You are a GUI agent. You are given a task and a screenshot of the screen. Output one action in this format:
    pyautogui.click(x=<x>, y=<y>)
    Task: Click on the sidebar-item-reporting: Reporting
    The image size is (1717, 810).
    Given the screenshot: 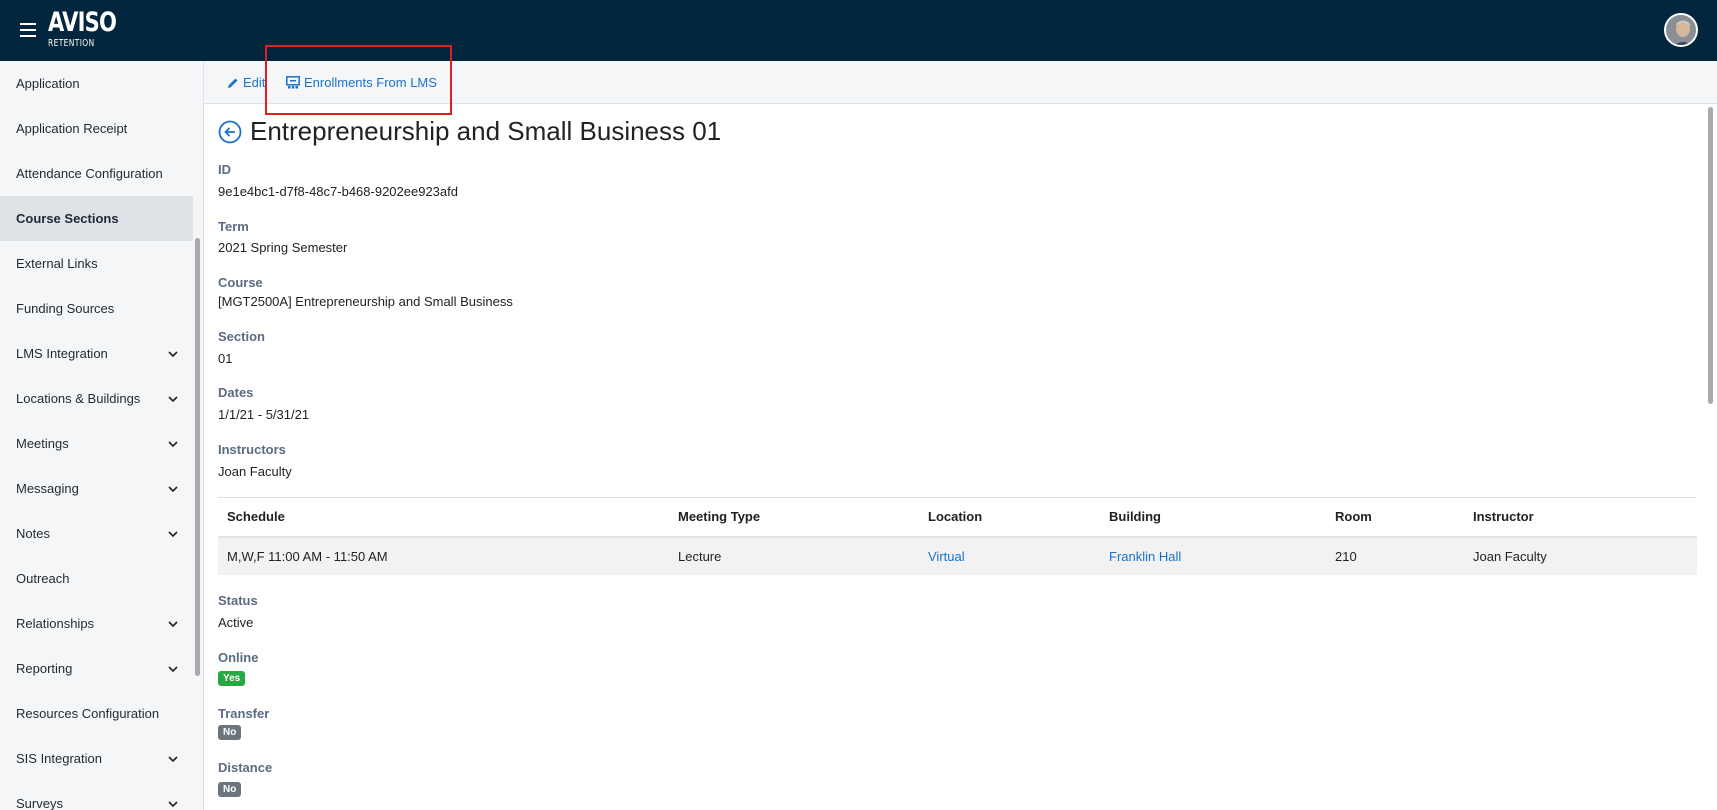 What is the action you would take?
    pyautogui.click(x=96, y=668)
    